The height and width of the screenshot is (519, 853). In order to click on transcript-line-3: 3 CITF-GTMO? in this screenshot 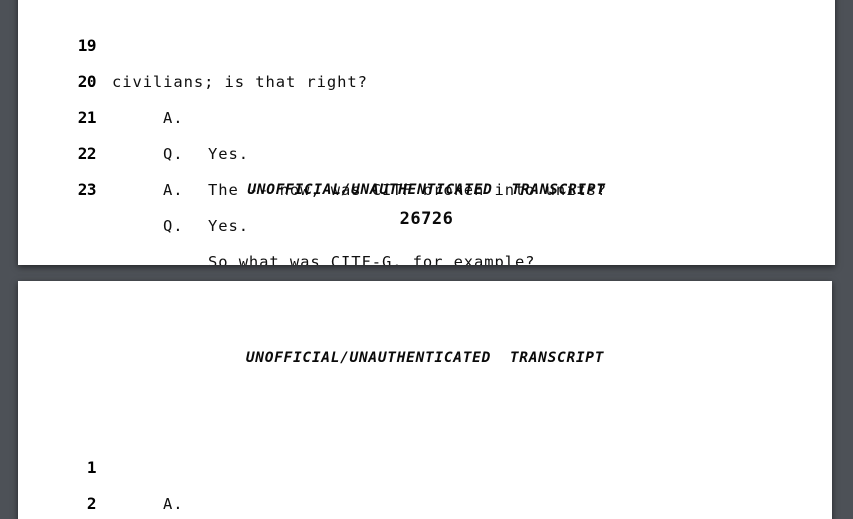, I will do `click(425, 502)`.